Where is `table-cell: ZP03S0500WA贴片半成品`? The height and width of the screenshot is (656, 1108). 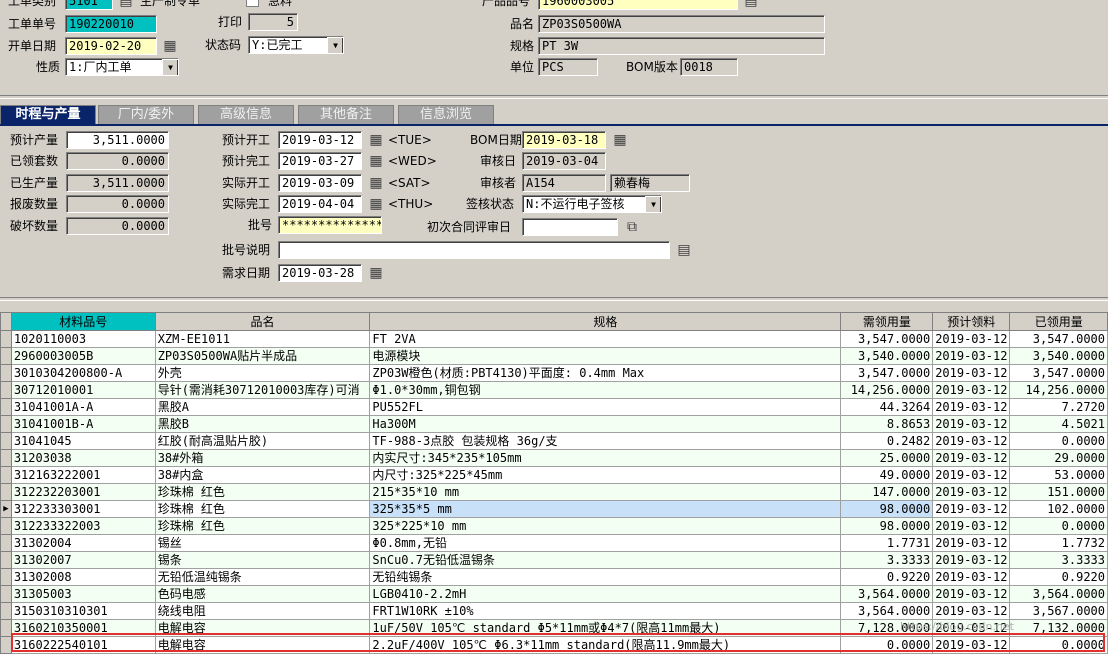
table-cell: ZP03S0500WA贴片半成品 is located at coordinates (262, 356).